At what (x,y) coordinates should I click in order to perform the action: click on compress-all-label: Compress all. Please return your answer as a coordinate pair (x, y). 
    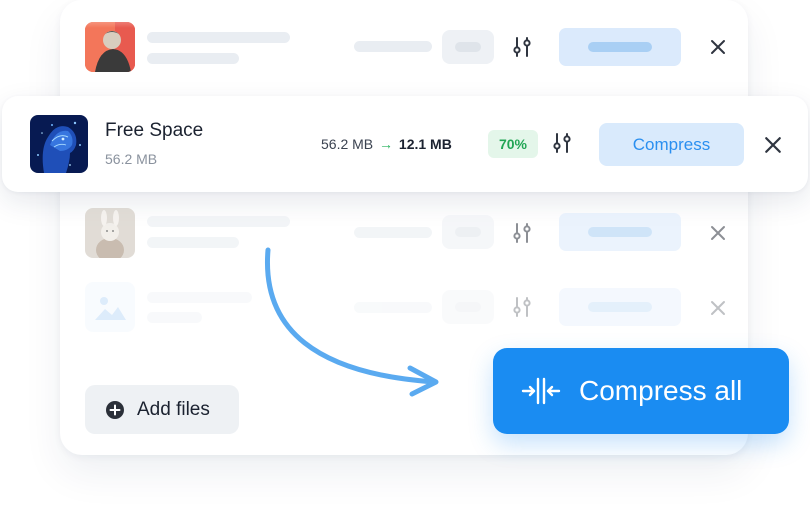
    Looking at the image, I should click on (661, 390).